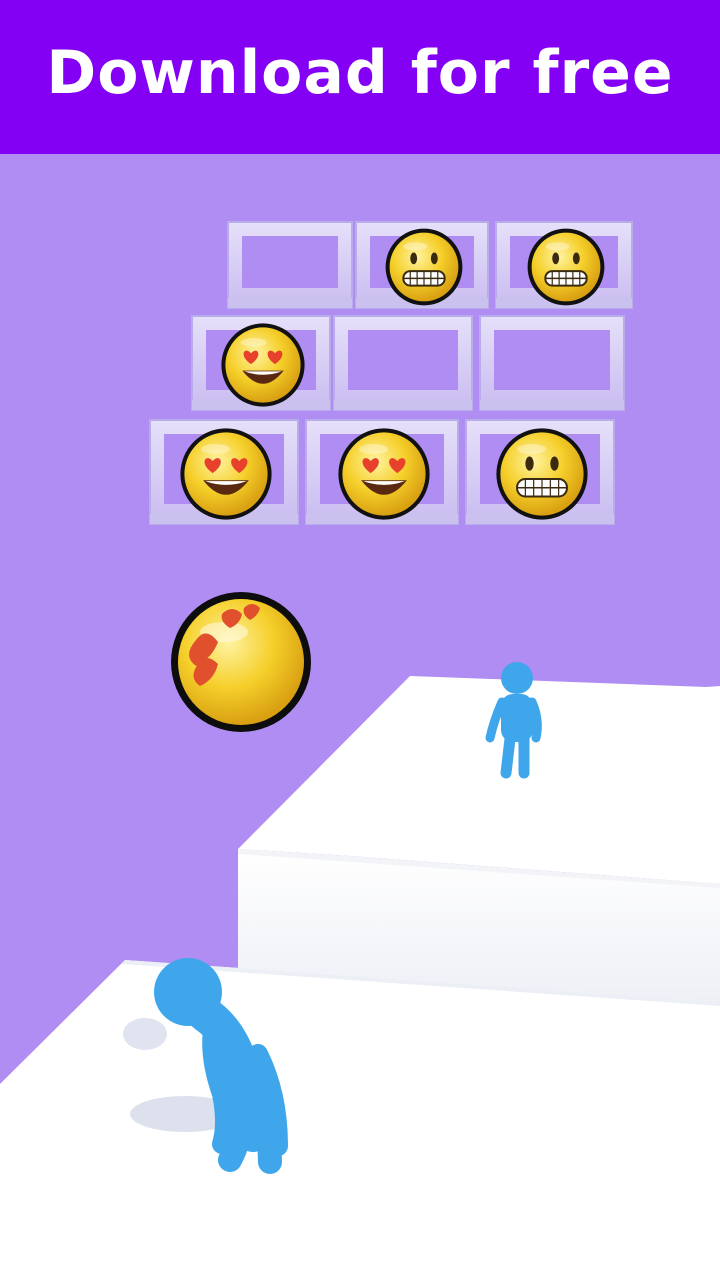 The width and height of the screenshot is (720, 1280). I want to click on download-banner: Download for free, so click(360, 77).